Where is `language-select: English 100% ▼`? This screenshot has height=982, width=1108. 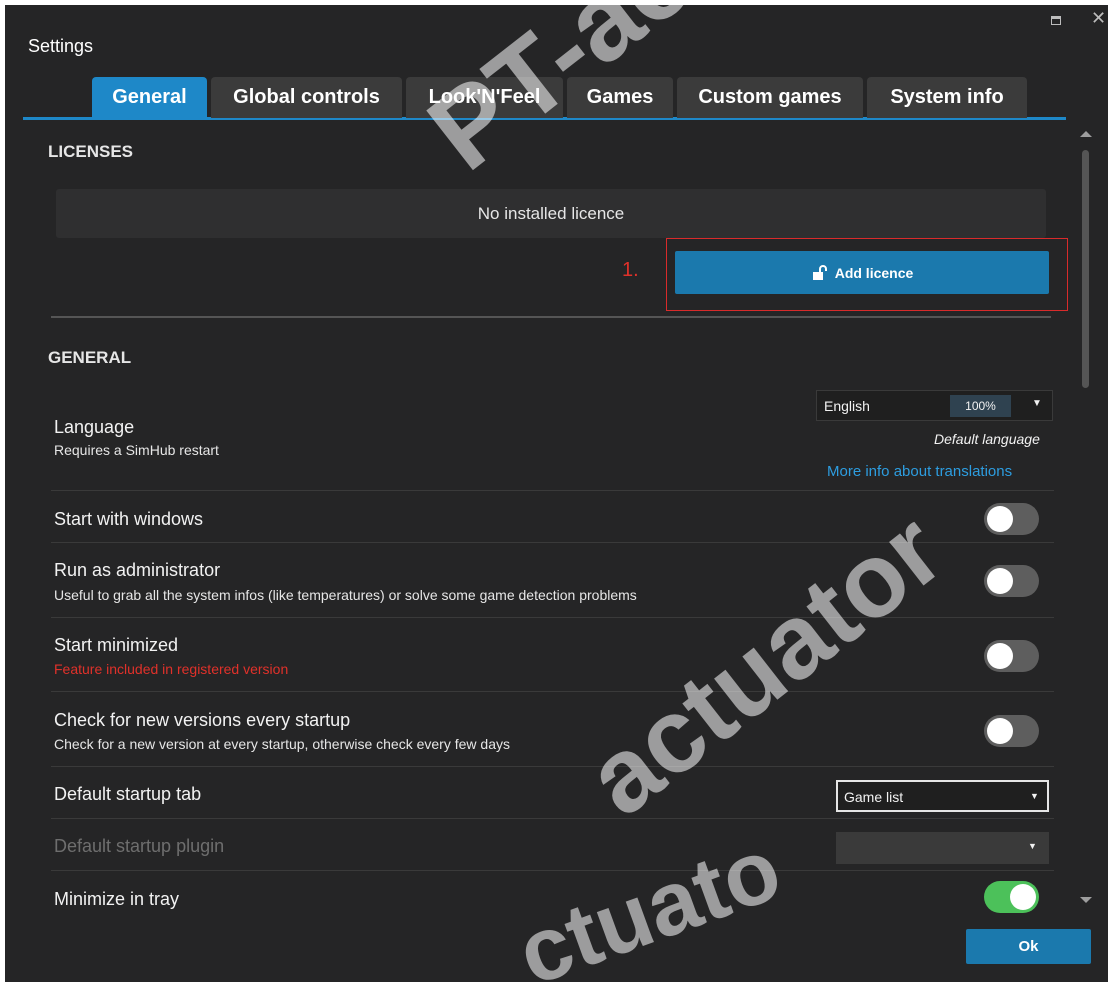 language-select: English 100% ▼ is located at coordinates (934, 405).